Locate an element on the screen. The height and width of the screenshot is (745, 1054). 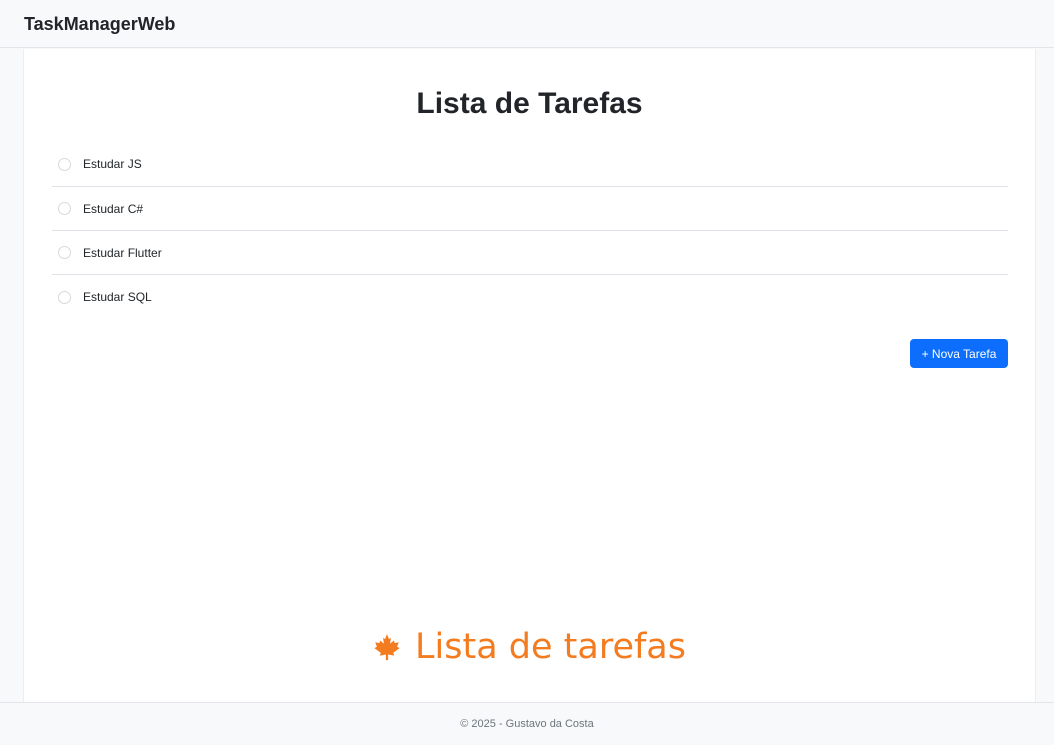
task-label: Estudar C# is located at coordinates (113, 208).